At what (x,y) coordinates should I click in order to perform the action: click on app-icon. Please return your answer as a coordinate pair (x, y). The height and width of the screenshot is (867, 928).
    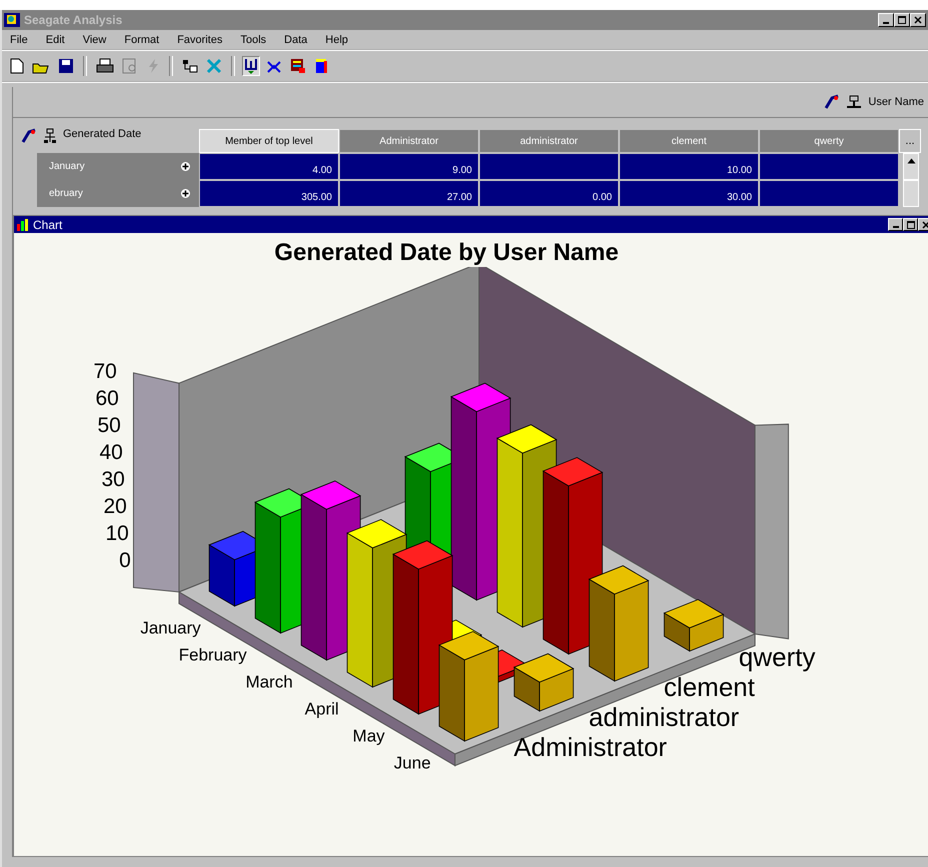
    Looking at the image, I should click on (12, 20).